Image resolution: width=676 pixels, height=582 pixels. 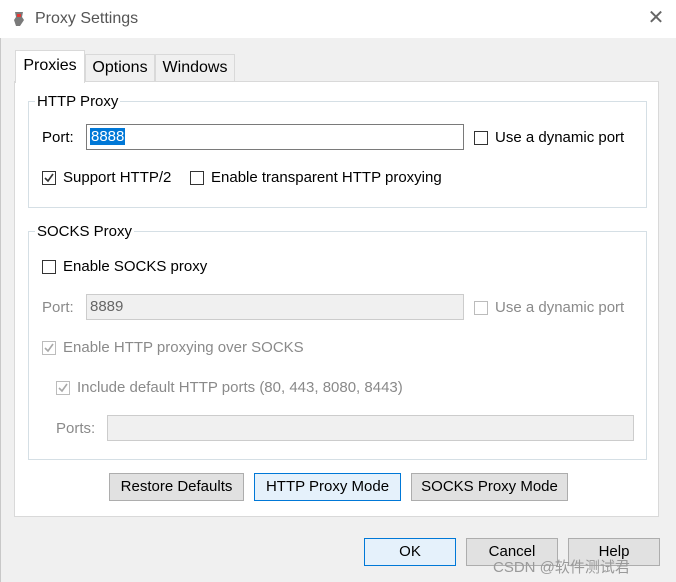 What do you see at coordinates (78, 101) in the screenshot?
I see `http-proxy-group-label: HTTP Proxy` at bounding box center [78, 101].